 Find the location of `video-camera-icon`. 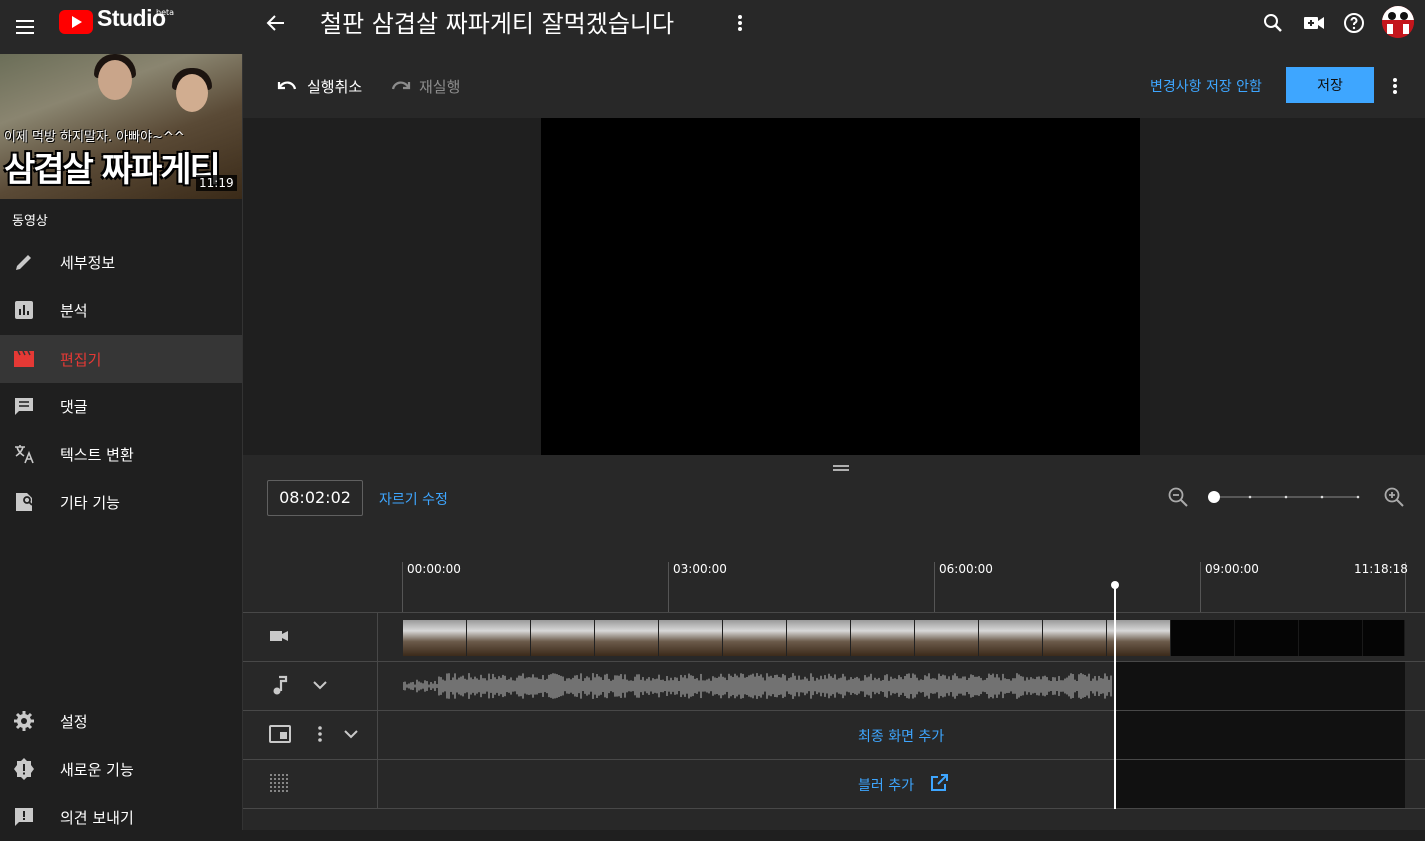

video-camera-icon is located at coordinates (279, 636).